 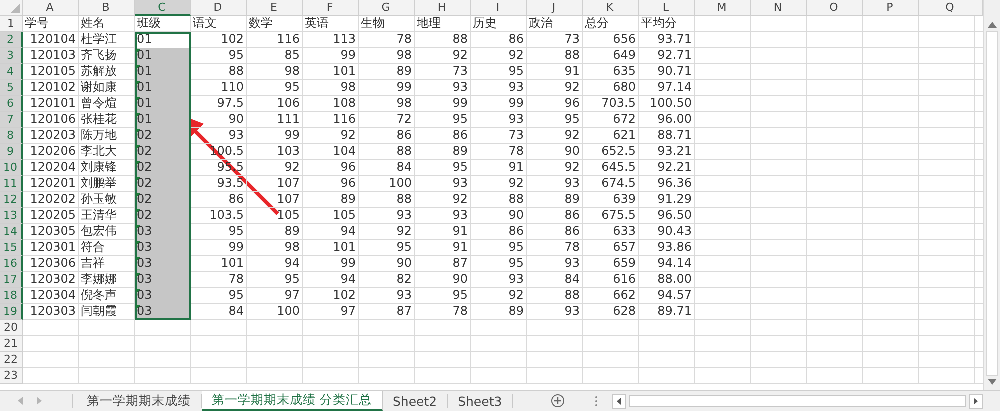 I want to click on row-header: 3, so click(x=11, y=56).